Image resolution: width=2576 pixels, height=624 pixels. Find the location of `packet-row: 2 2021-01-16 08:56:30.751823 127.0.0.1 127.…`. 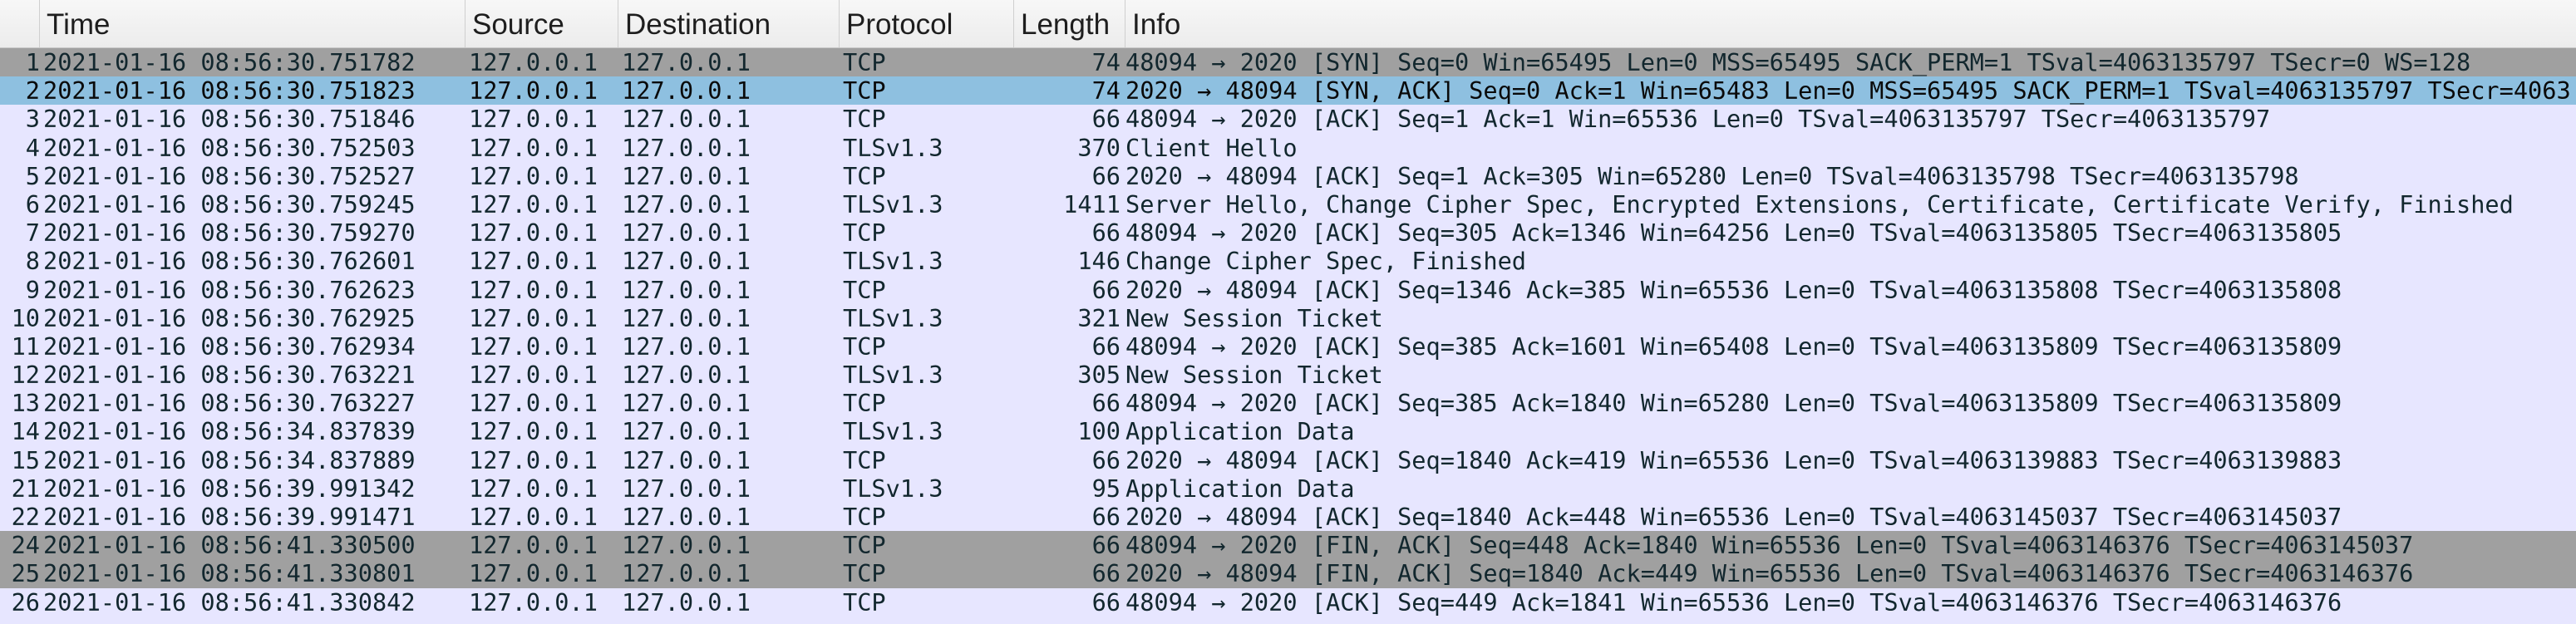

packet-row: 2 2021-01-16 08:56:30.751823 127.0.0.1 127.… is located at coordinates (1288, 91).